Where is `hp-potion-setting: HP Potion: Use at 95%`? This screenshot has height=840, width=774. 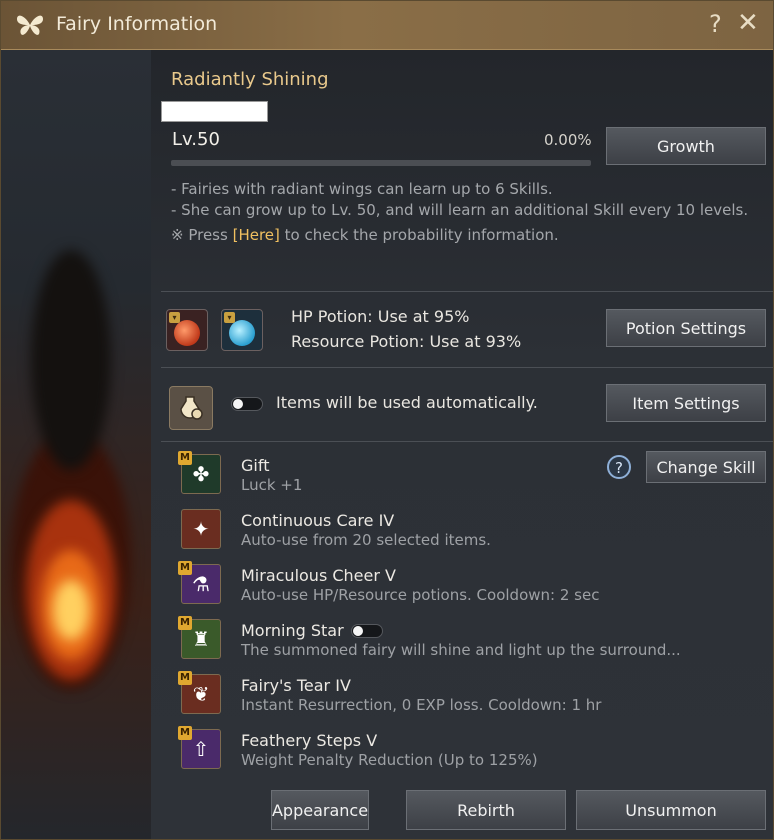 hp-potion-setting: HP Potion: Use at 95% is located at coordinates (380, 316).